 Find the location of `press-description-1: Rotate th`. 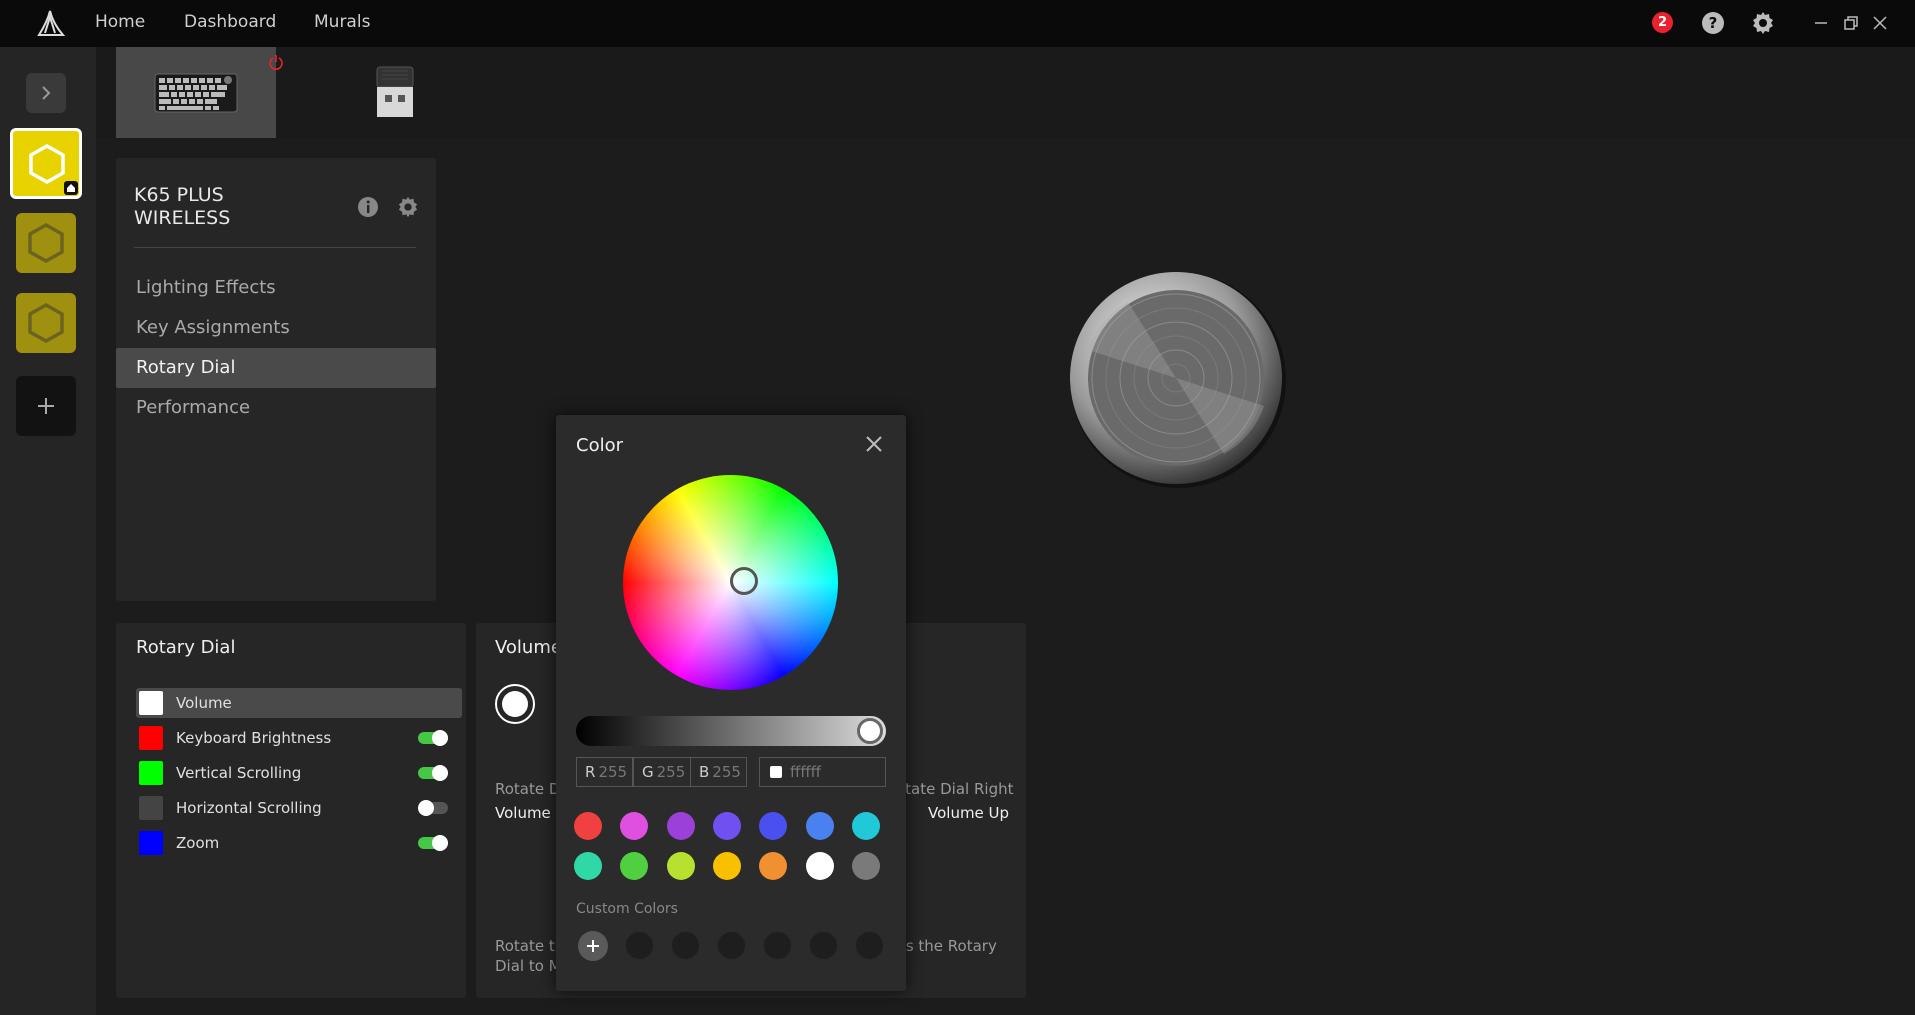

press-description-1: Rotate th is located at coordinates (530, 946).